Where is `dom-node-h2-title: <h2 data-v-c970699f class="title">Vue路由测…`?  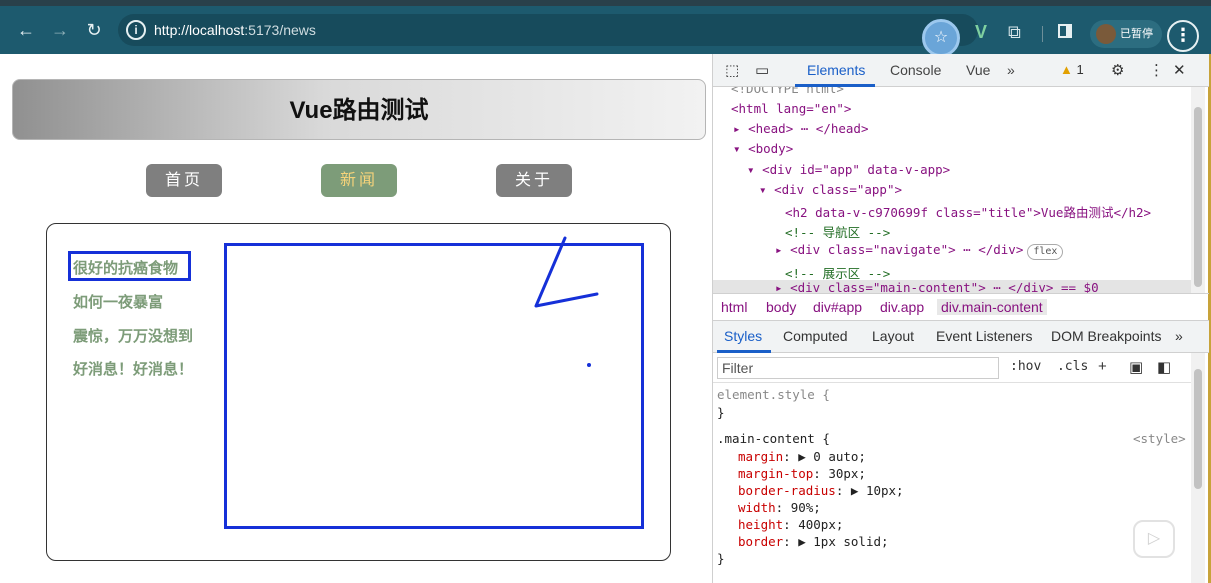
dom-node-h2-title: <h2 data-v-c970699f class="title">Vue路由测… is located at coordinates (968, 211).